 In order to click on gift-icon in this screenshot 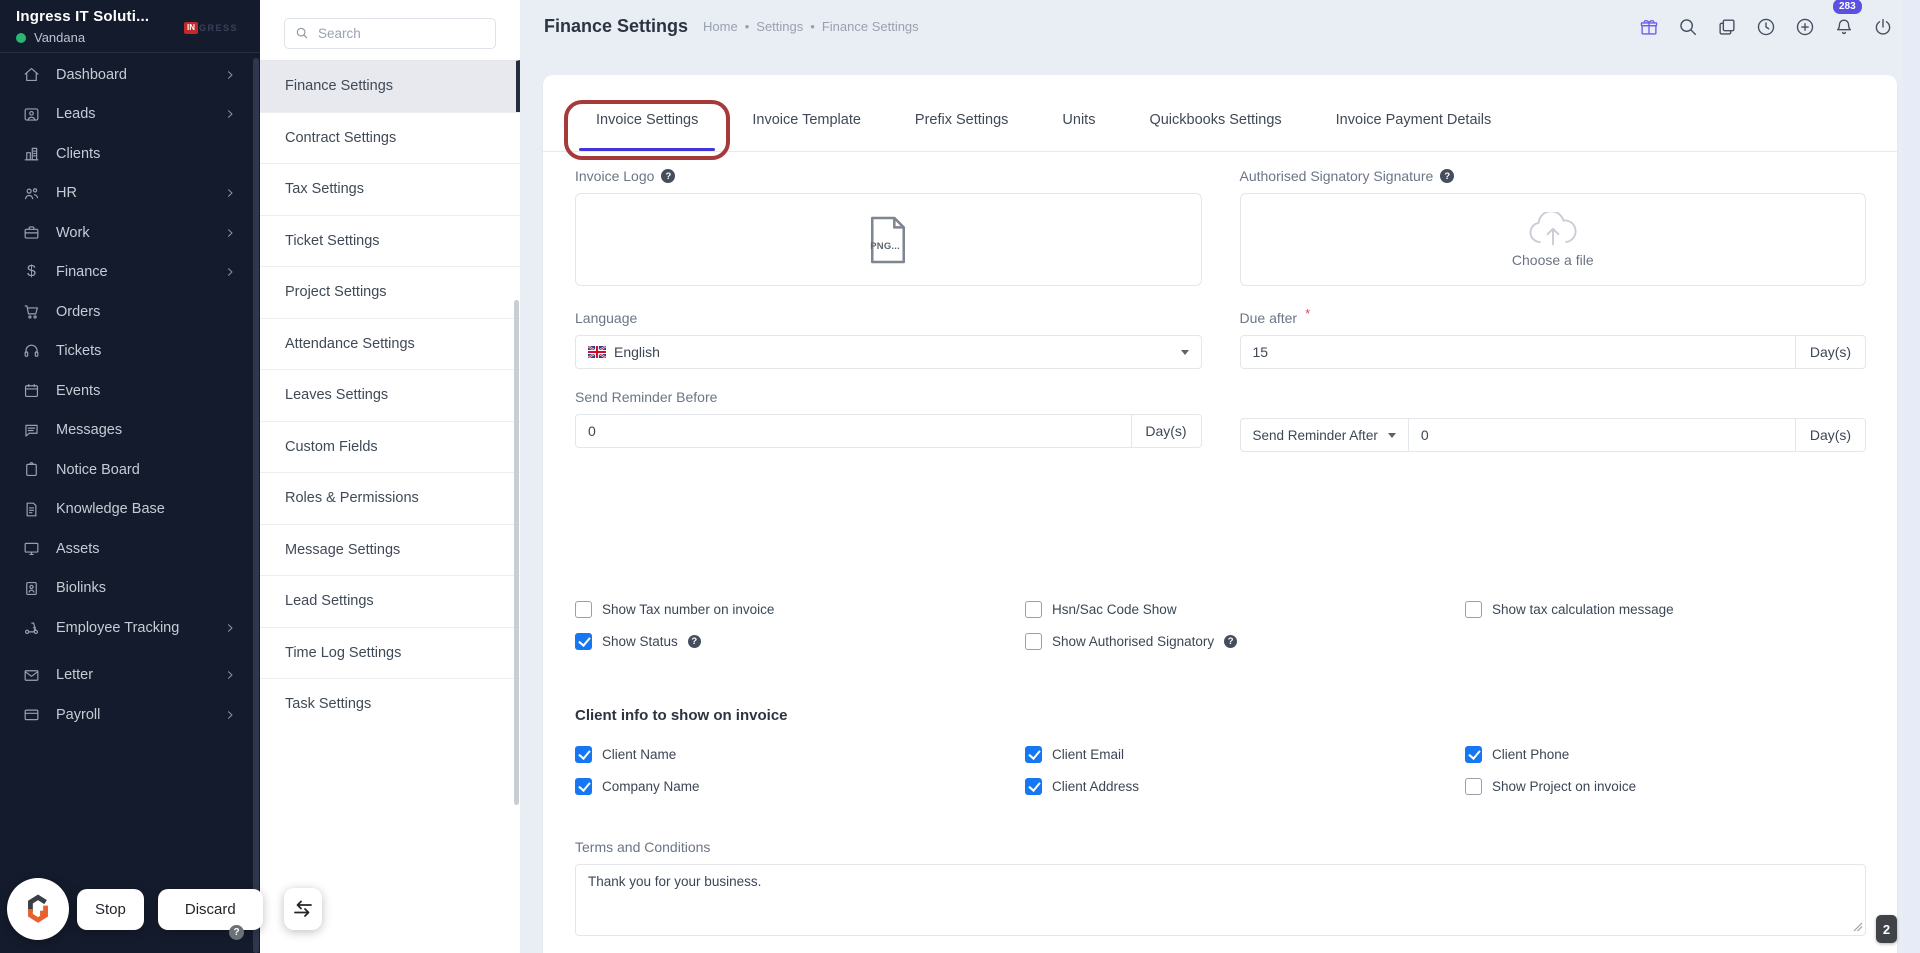, I will do `click(1649, 27)`.